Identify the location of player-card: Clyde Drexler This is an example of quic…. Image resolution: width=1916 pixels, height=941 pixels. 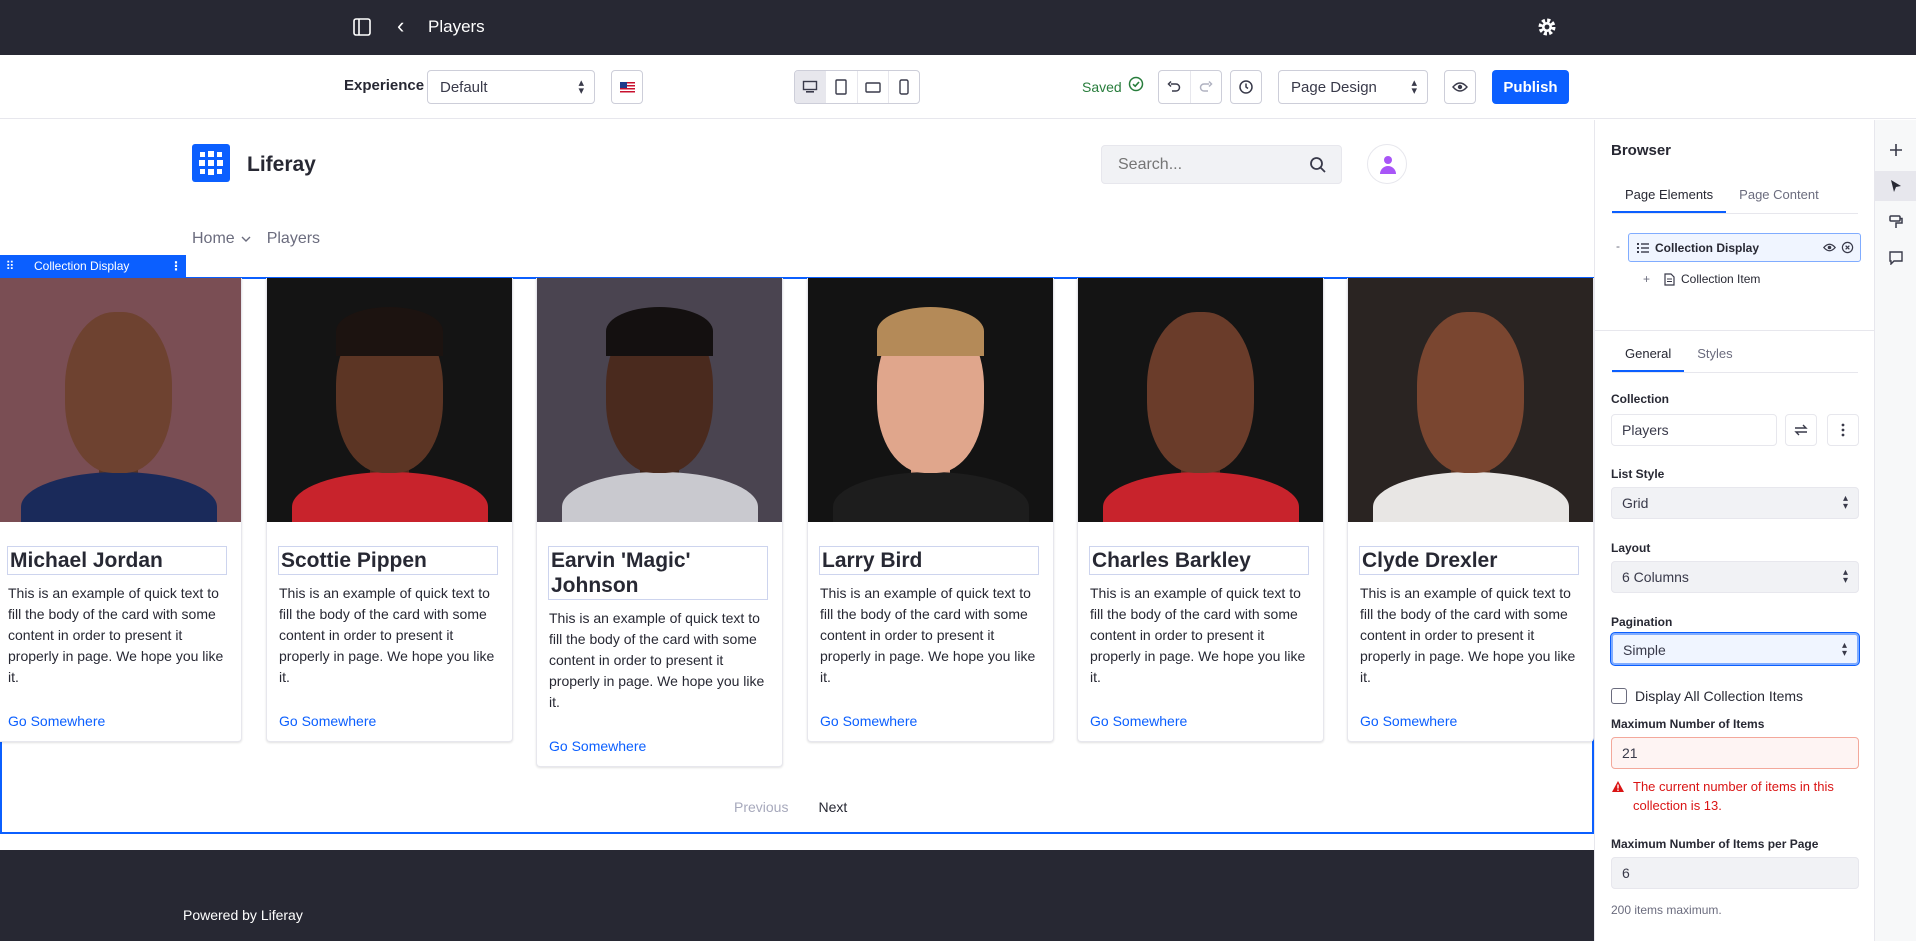
(1470, 510).